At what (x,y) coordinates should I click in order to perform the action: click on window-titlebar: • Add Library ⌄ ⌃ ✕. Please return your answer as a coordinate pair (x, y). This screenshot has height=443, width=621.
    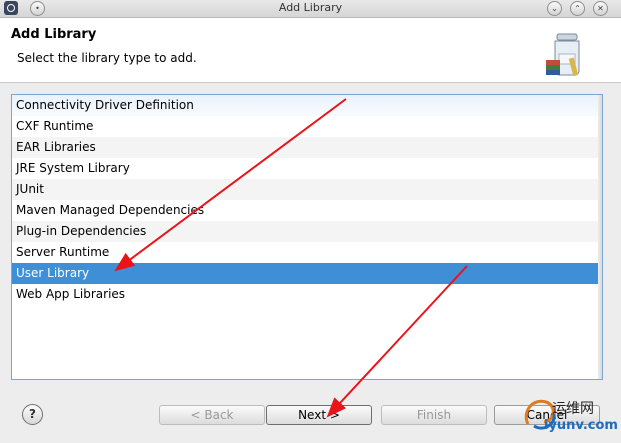
    Looking at the image, I should click on (310, 9).